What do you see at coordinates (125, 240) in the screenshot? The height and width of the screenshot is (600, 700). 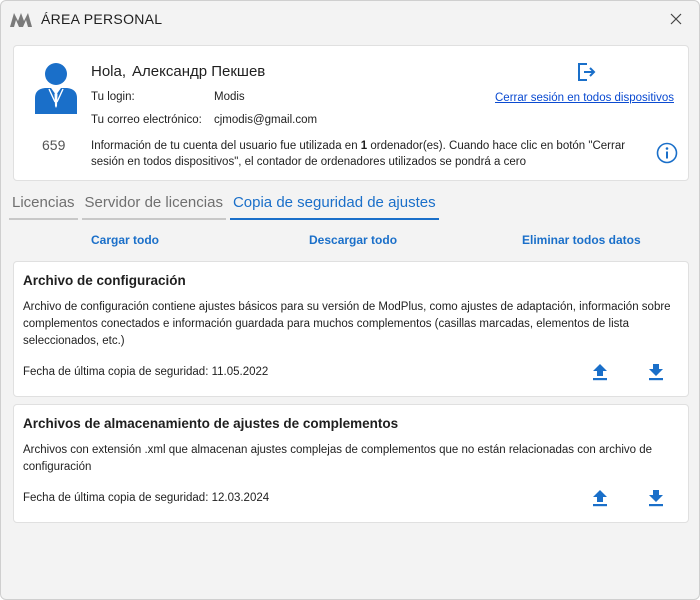 I see `load-all-button: Cargar todo` at bounding box center [125, 240].